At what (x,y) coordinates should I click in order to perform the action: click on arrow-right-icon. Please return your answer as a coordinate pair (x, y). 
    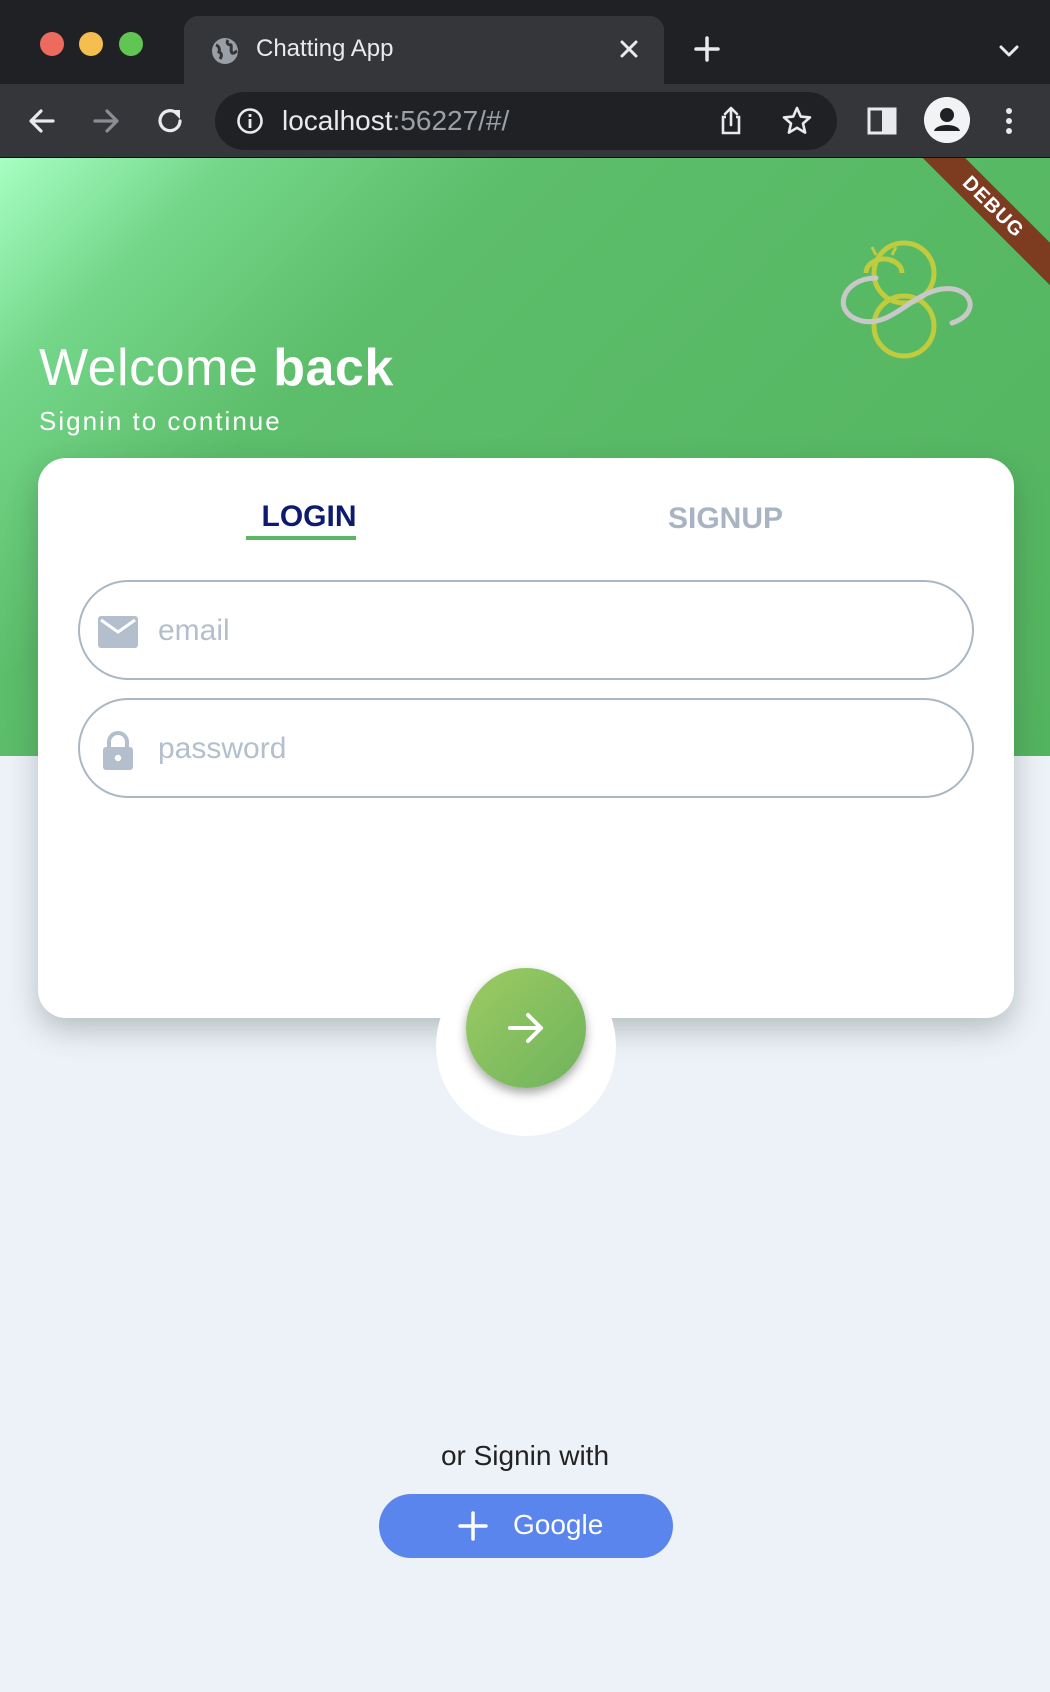
    Looking at the image, I should click on (525, 1028).